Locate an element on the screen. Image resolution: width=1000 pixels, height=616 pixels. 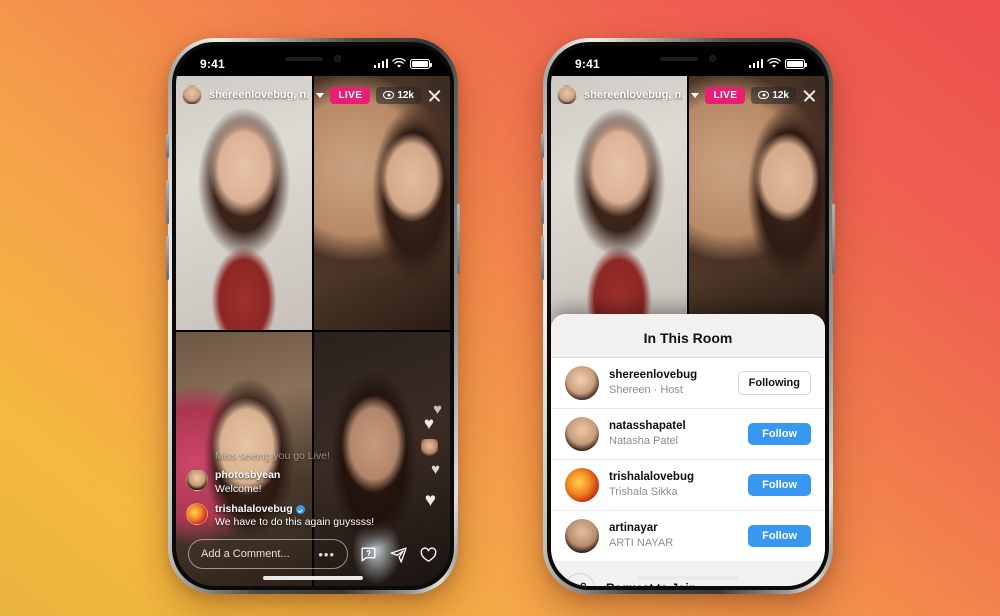
live-header-right: LIVE 12k is located at coordinates (386, 95).